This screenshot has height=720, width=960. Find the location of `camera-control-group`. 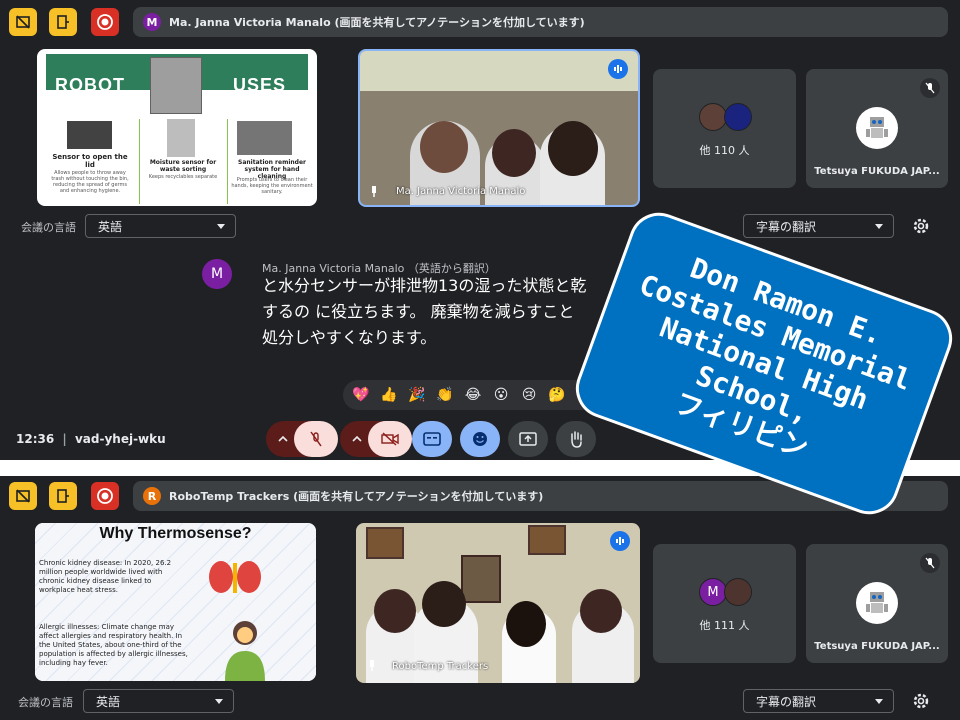

camera-control-group is located at coordinates (376, 439).